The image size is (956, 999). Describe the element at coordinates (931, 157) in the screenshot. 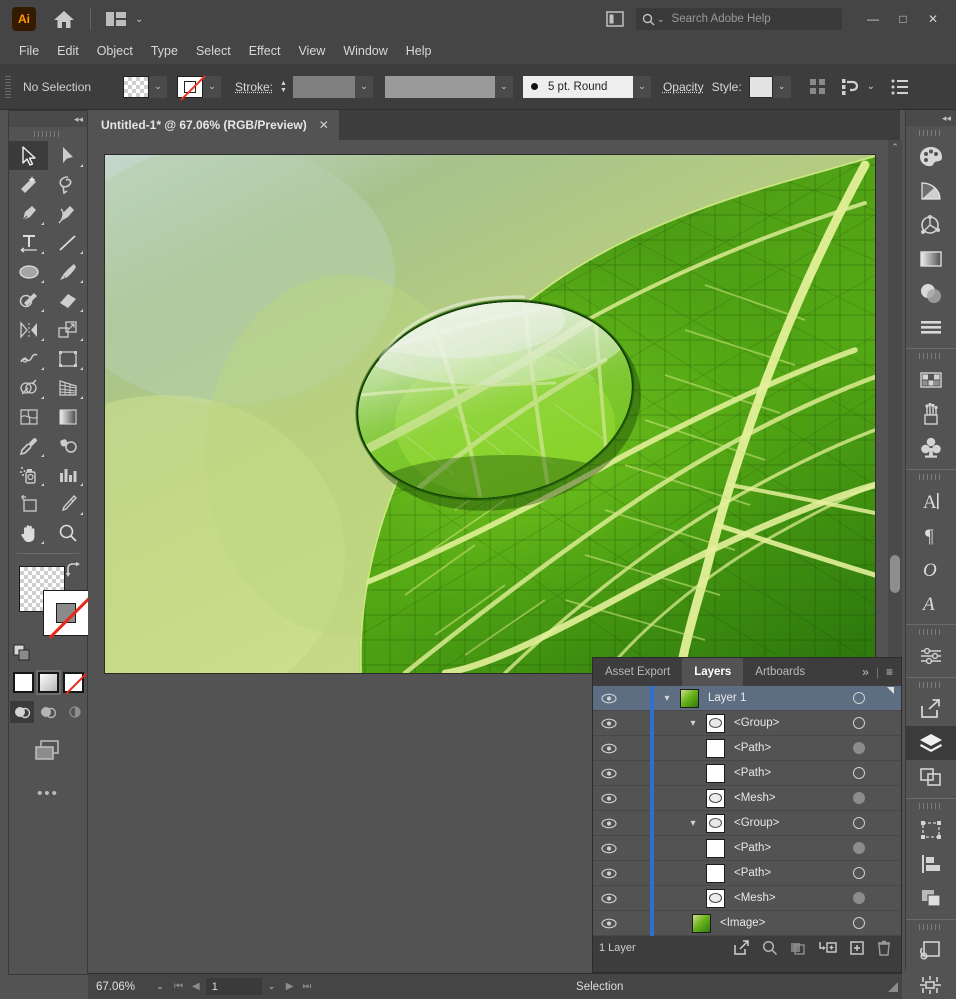

I see `color-panel-icon` at that location.